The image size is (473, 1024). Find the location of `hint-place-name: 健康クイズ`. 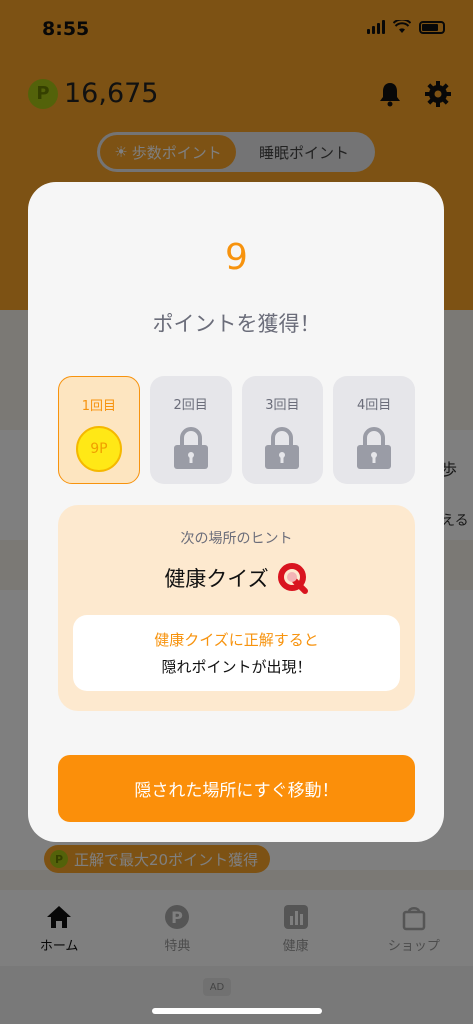

hint-place-name: 健康クイズ is located at coordinates (216, 579).